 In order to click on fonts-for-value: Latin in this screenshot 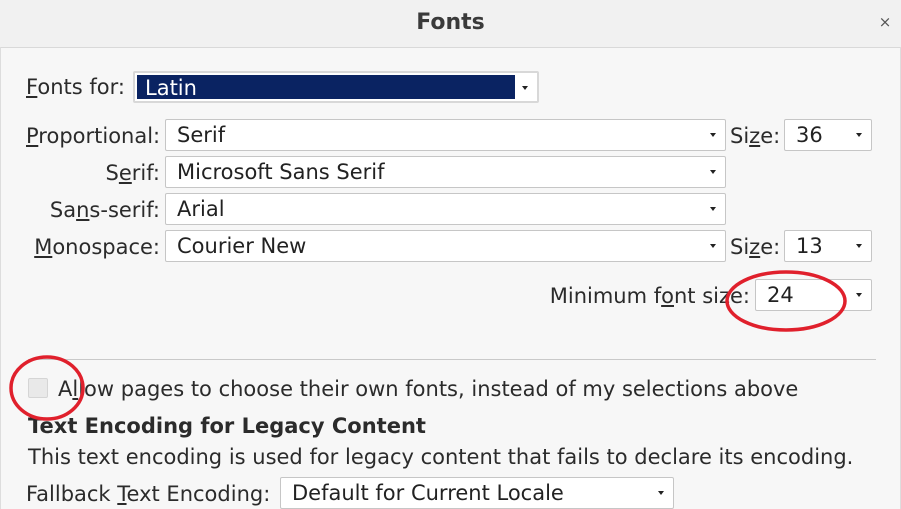, I will do `click(171, 88)`.